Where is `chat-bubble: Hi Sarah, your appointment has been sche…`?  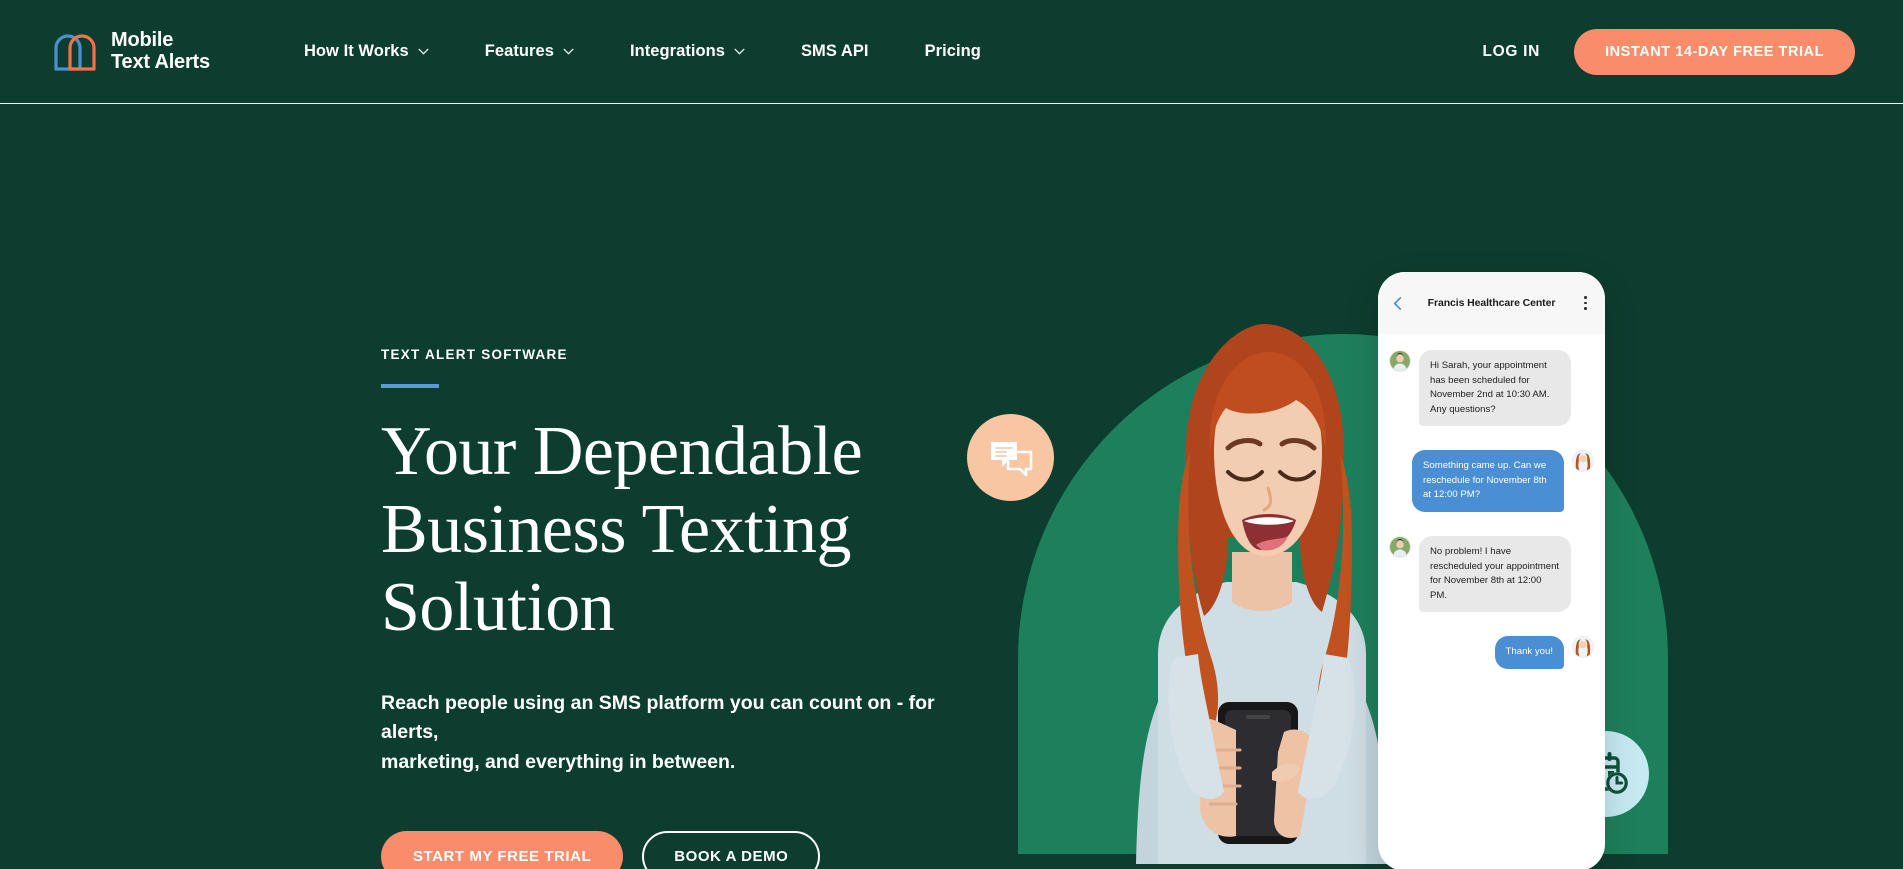
chat-bubble: Hi Sarah, your appointment has been sche… is located at coordinates (1495, 388).